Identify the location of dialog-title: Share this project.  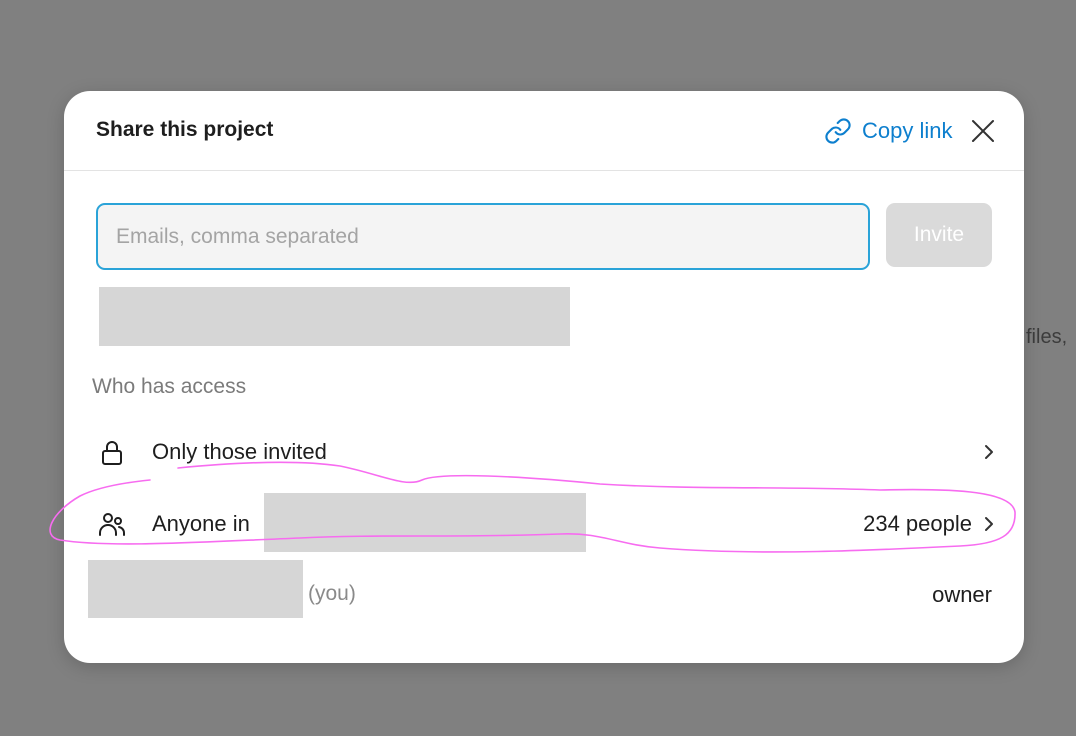
(185, 129).